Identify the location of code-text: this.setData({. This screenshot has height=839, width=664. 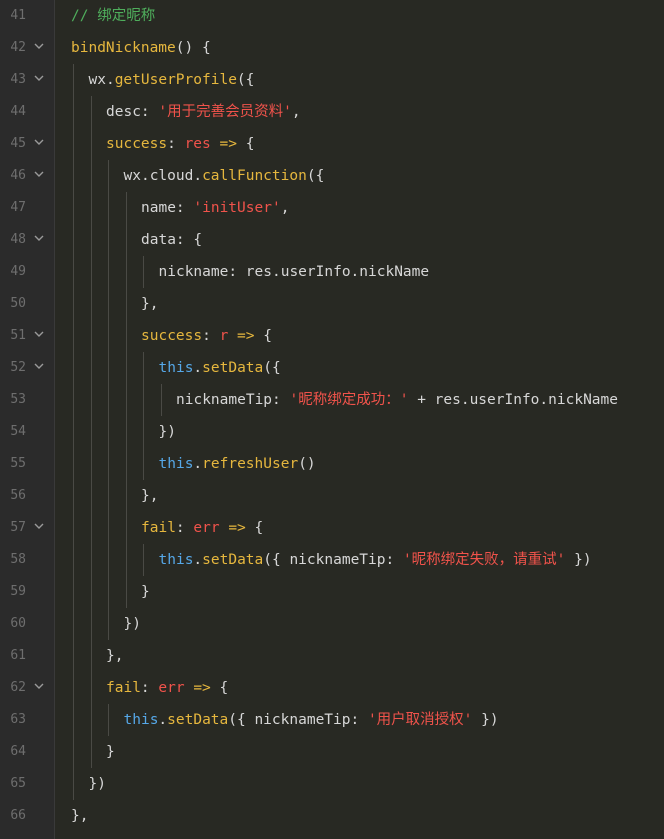
(220, 368).